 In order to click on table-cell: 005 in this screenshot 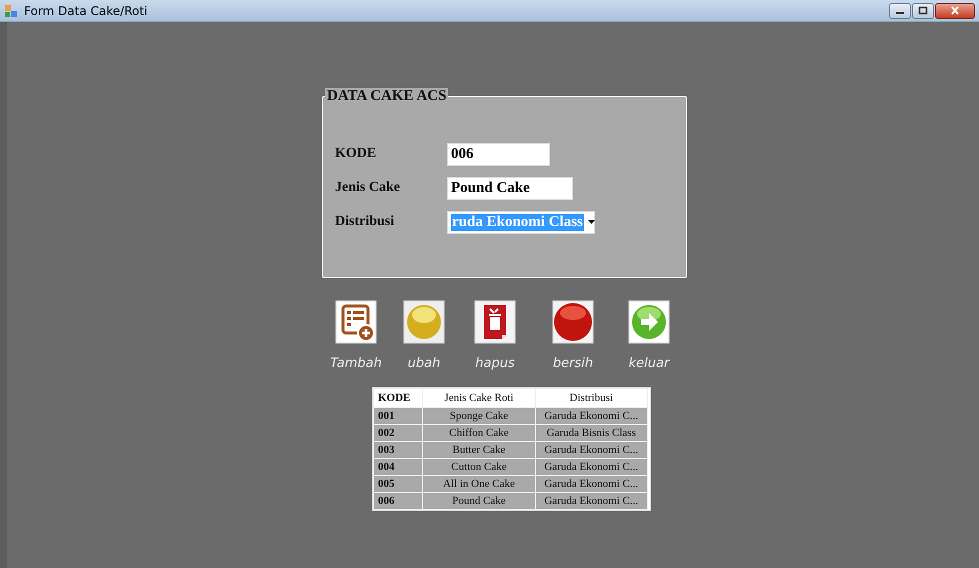, I will do `click(398, 484)`.